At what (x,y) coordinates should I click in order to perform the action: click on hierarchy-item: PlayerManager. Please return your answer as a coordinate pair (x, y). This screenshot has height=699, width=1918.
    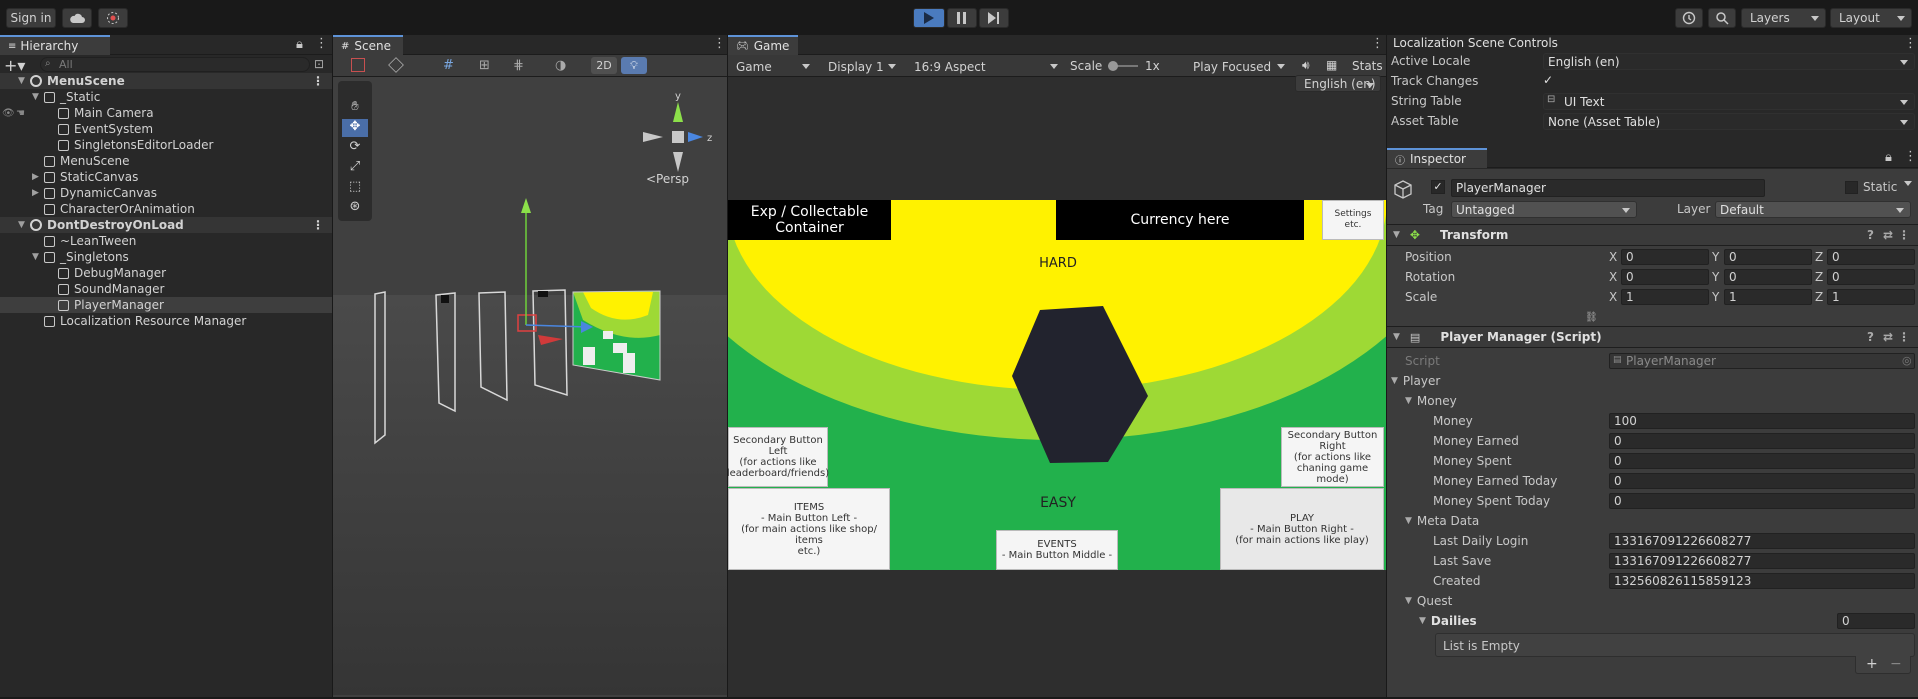
    Looking at the image, I should click on (166, 305).